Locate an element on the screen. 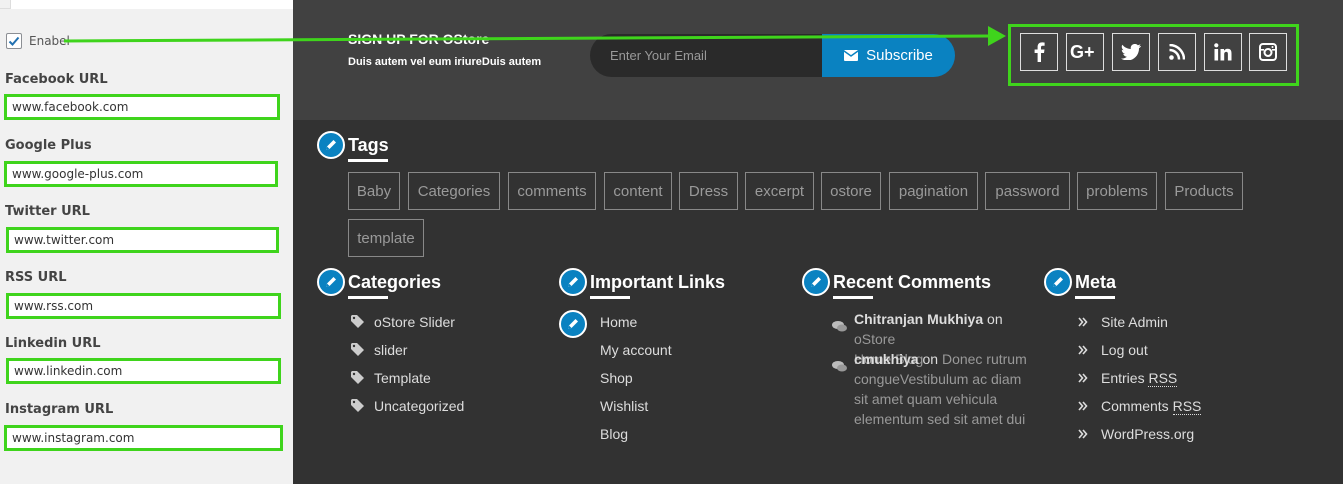 The height and width of the screenshot is (484, 1343). tag-item: excerpt is located at coordinates (779, 191).